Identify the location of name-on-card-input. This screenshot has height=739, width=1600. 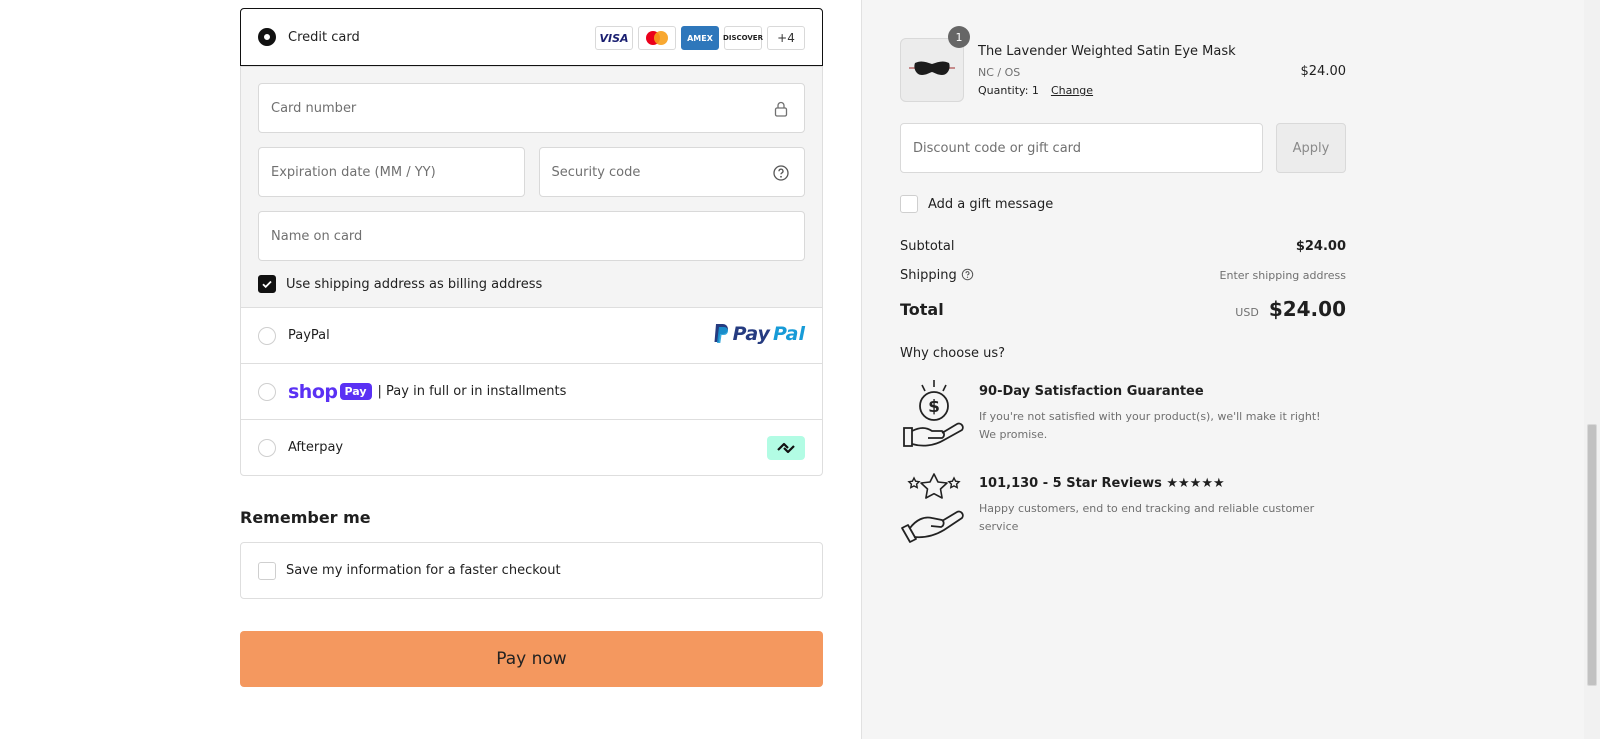
(531, 236).